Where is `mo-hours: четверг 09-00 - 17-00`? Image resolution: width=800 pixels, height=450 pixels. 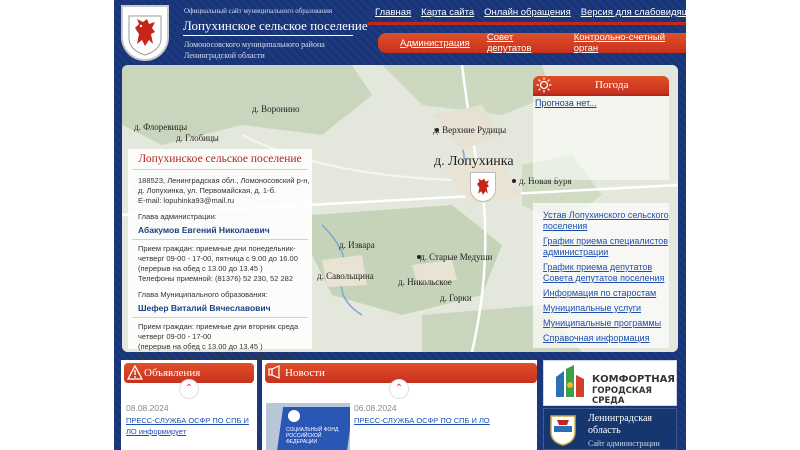
mo-hours: четверг 09-00 - 17-00 is located at coordinates (175, 336).